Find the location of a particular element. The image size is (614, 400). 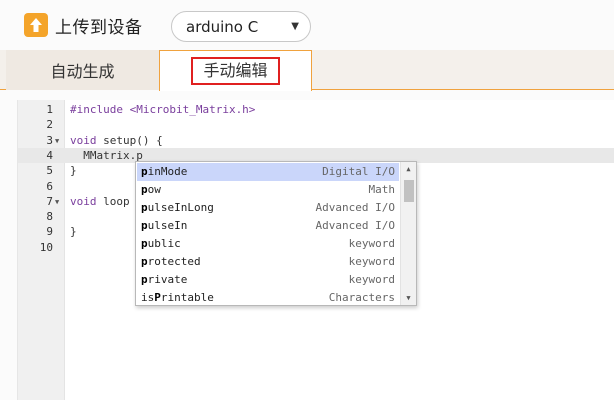

autocomplete-item-name: pow is located at coordinates (151, 190).